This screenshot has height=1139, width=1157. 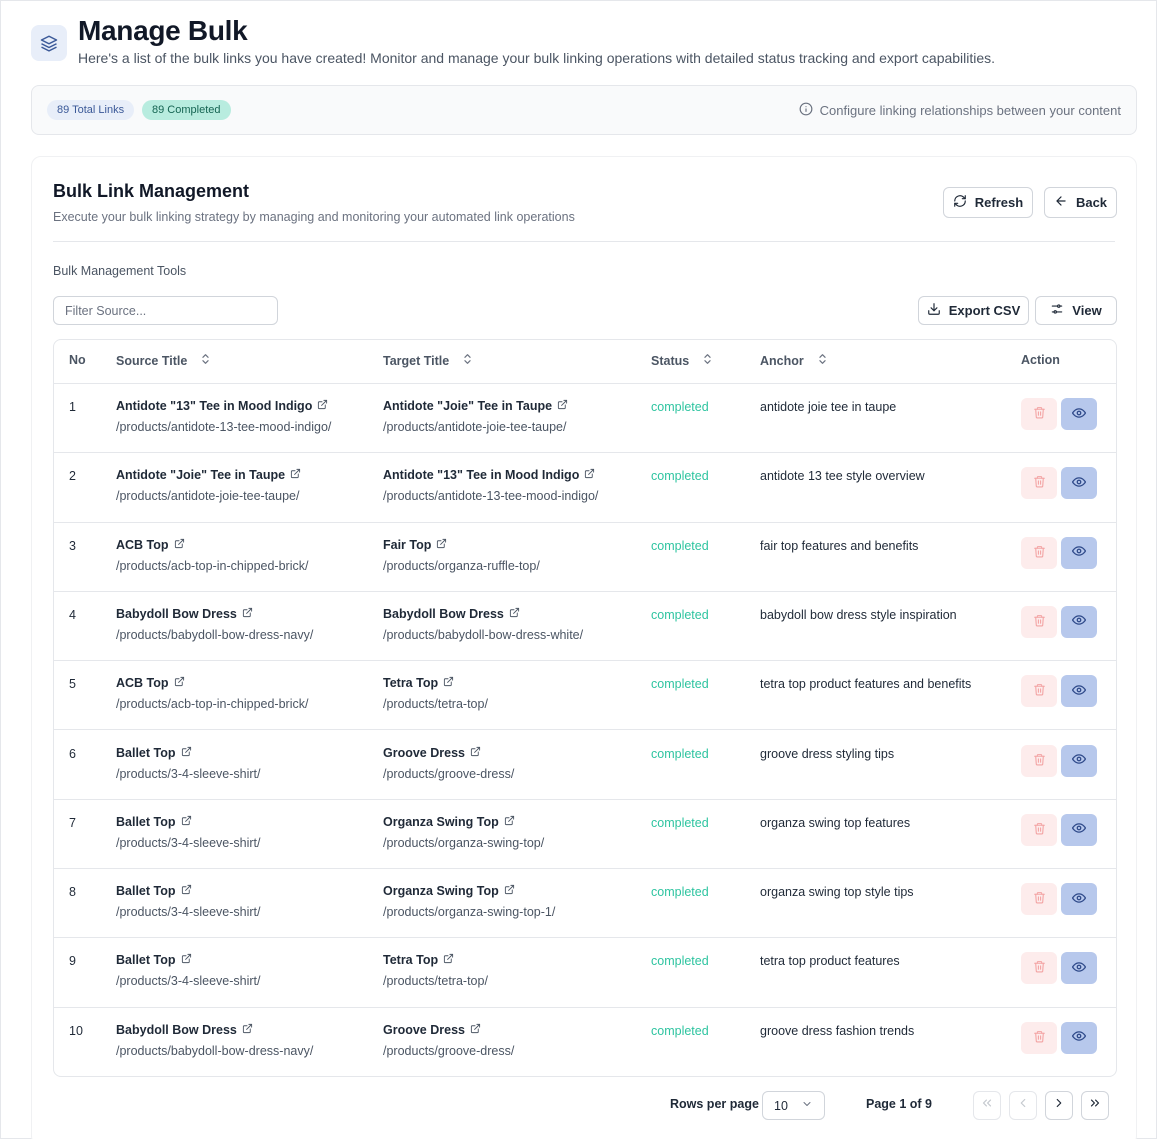 What do you see at coordinates (435, 970) in the screenshot?
I see `target-cell: Tetra Top/products/tetra-top/` at bounding box center [435, 970].